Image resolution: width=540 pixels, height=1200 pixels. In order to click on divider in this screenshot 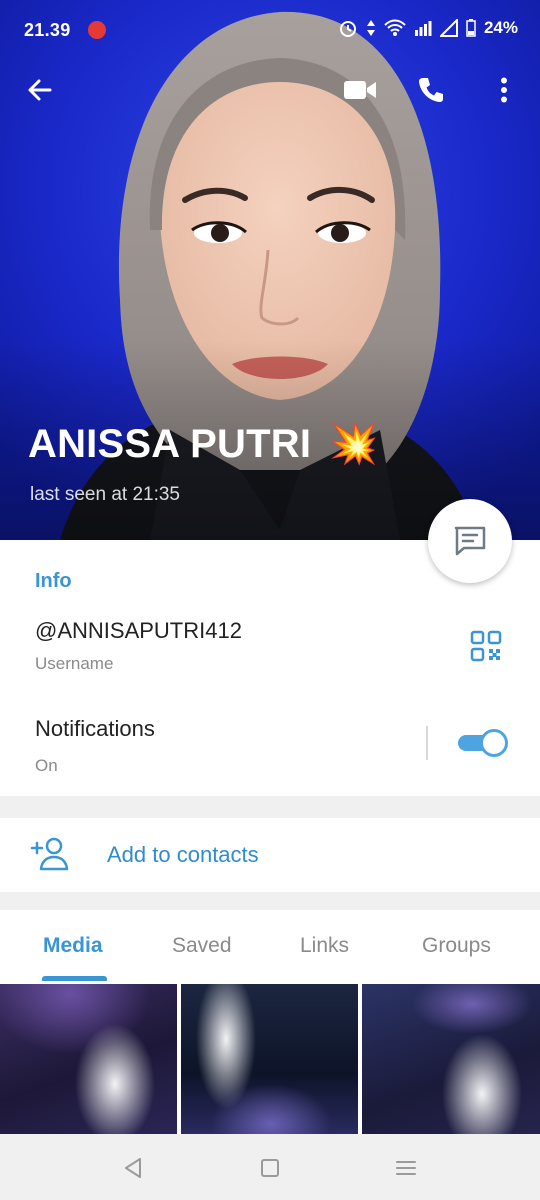, I will do `click(427, 743)`.